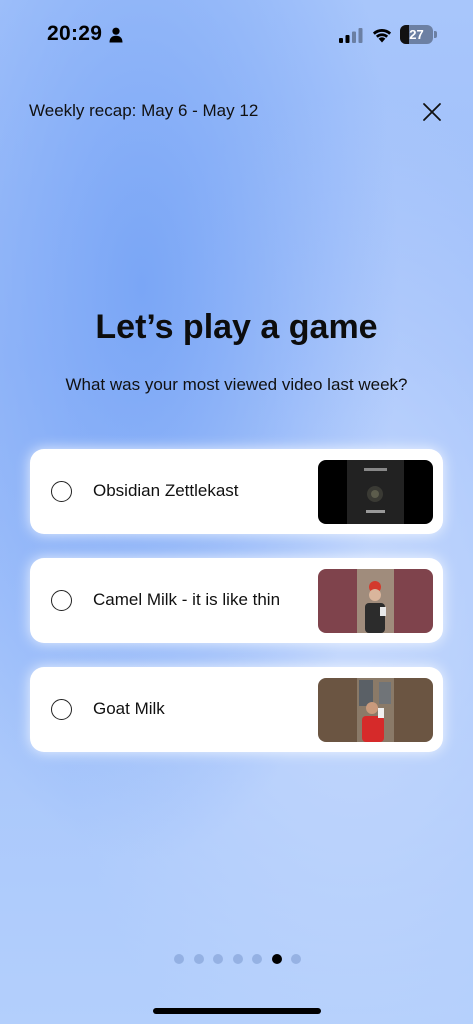 The height and width of the screenshot is (1024, 473). What do you see at coordinates (129, 708) in the screenshot?
I see `answer-option-label: Goat Milk` at bounding box center [129, 708].